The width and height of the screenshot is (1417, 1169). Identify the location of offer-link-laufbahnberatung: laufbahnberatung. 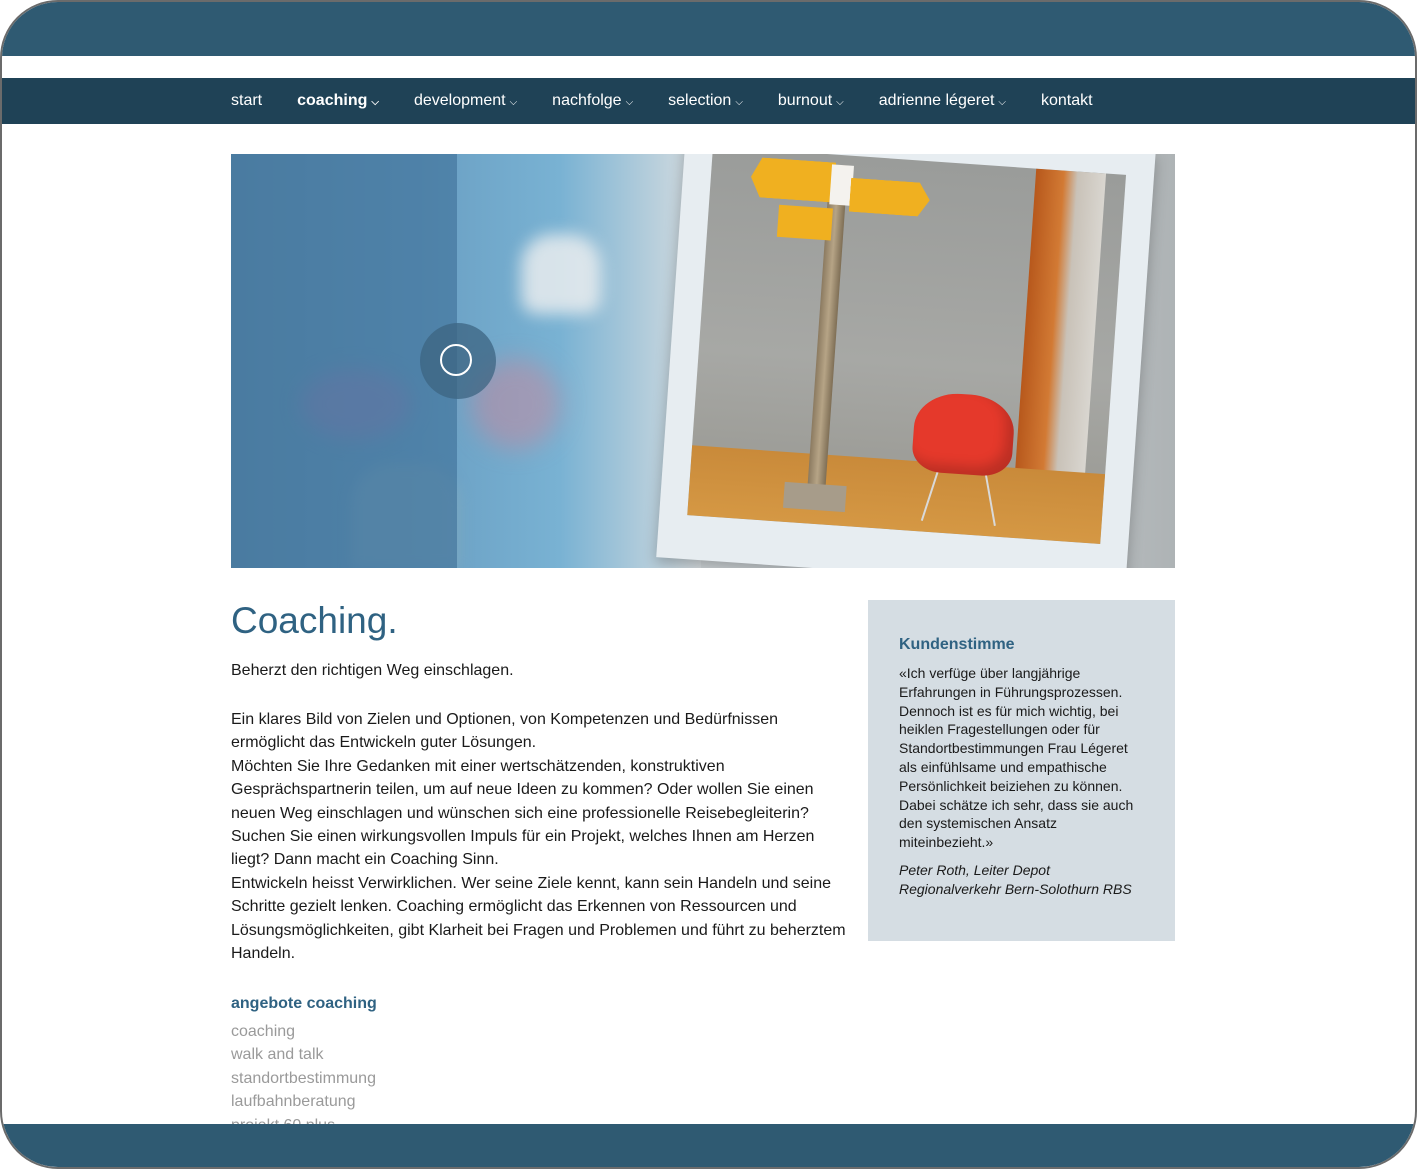
(303, 1101).